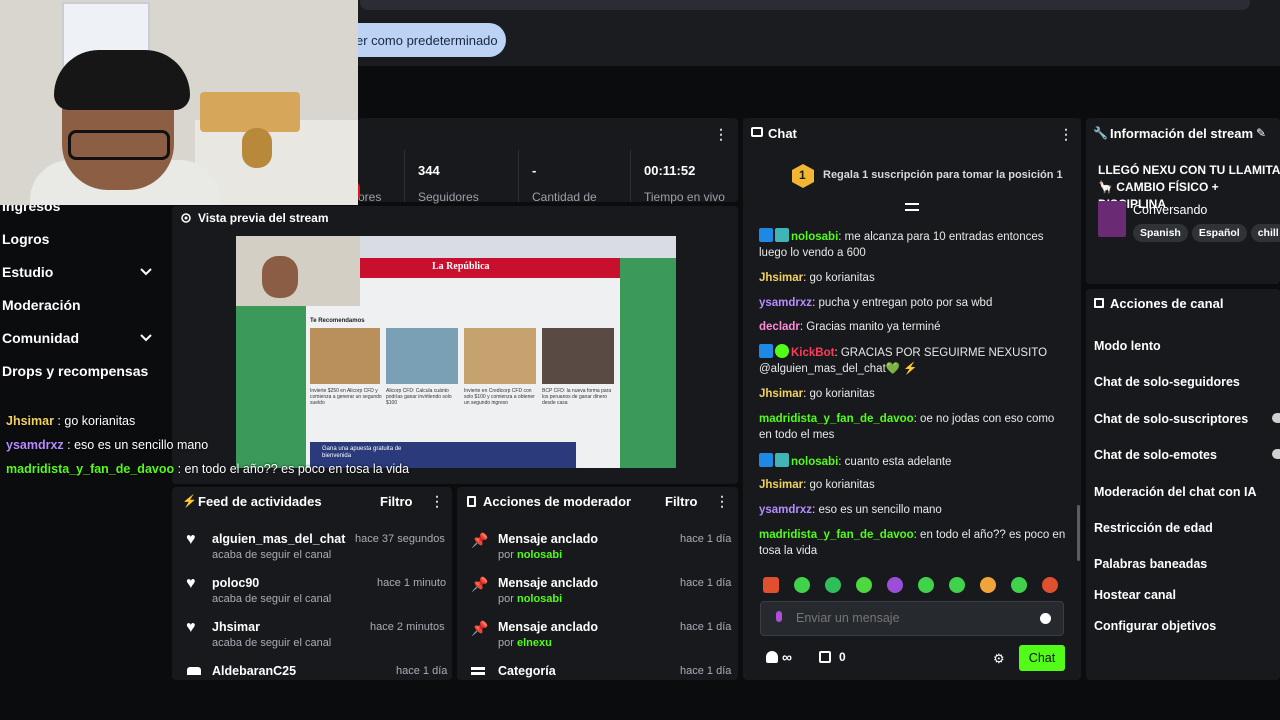 Image resolution: width=1280 pixels, height=720 pixels. I want to click on action-configure-goals: Configurar objetivos, so click(1155, 626).